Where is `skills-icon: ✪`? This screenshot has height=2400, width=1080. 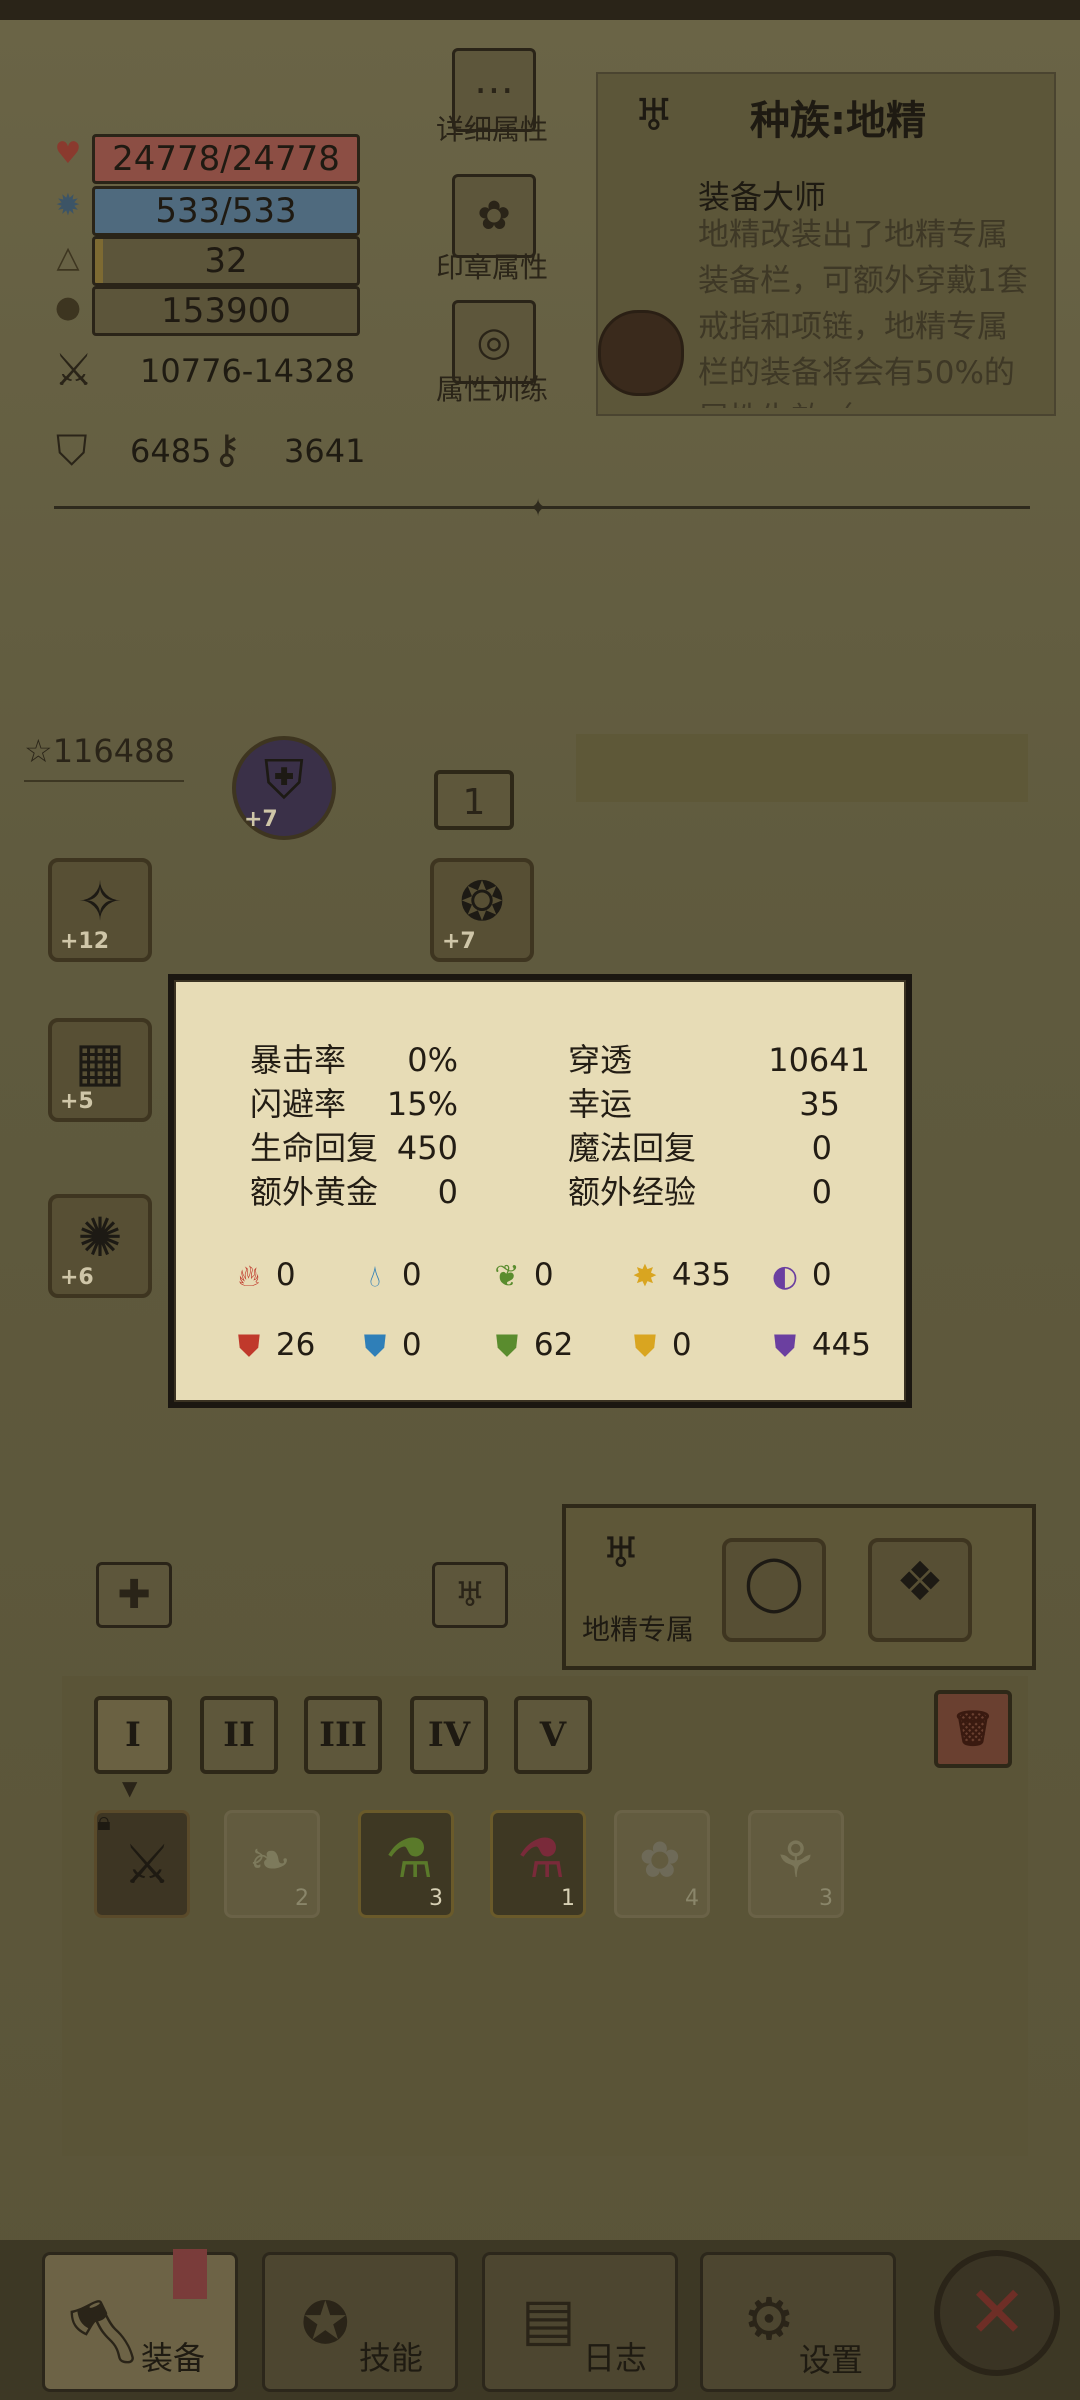 skills-icon: ✪ is located at coordinates (325, 2323).